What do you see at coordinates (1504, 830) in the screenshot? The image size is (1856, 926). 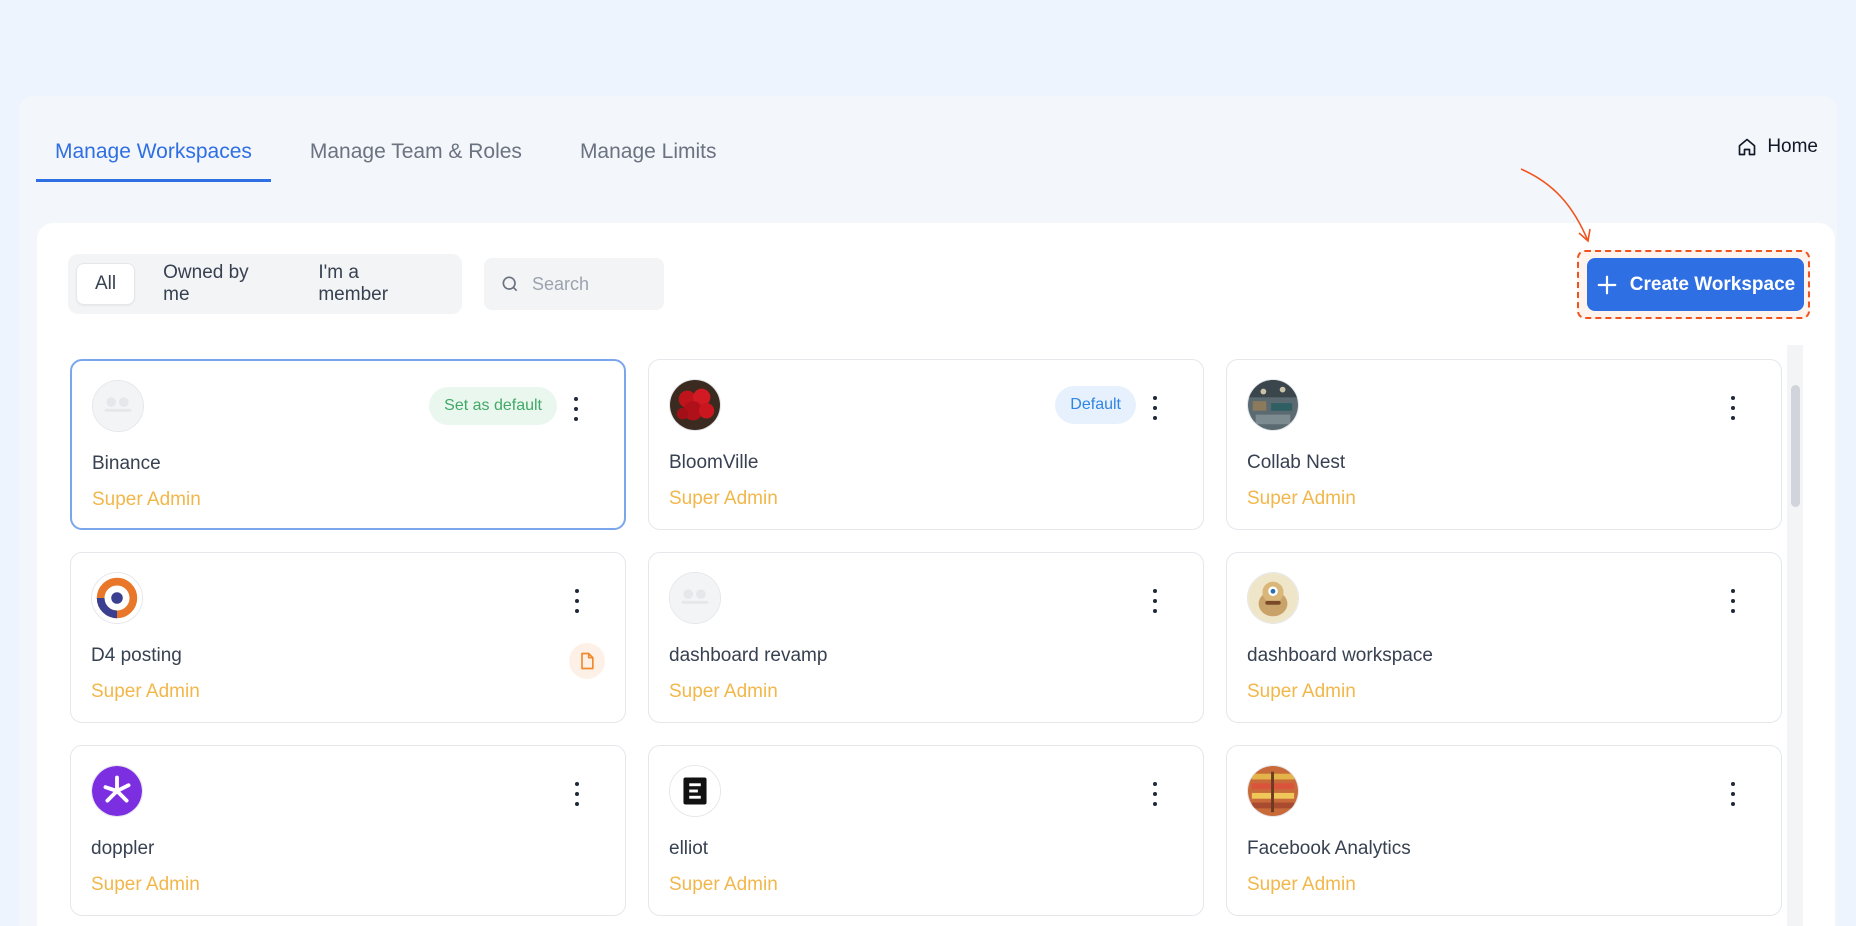 I see `workspace-card: Facebook Analytics Super Admin` at bounding box center [1504, 830].